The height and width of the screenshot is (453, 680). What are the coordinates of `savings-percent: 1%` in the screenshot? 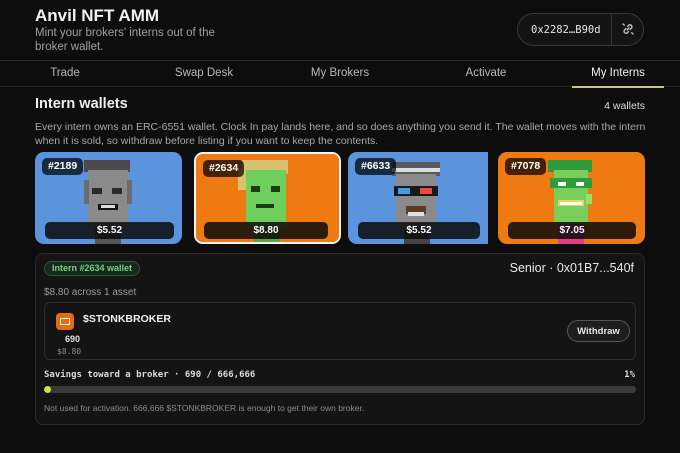 It's located at (629, 375).